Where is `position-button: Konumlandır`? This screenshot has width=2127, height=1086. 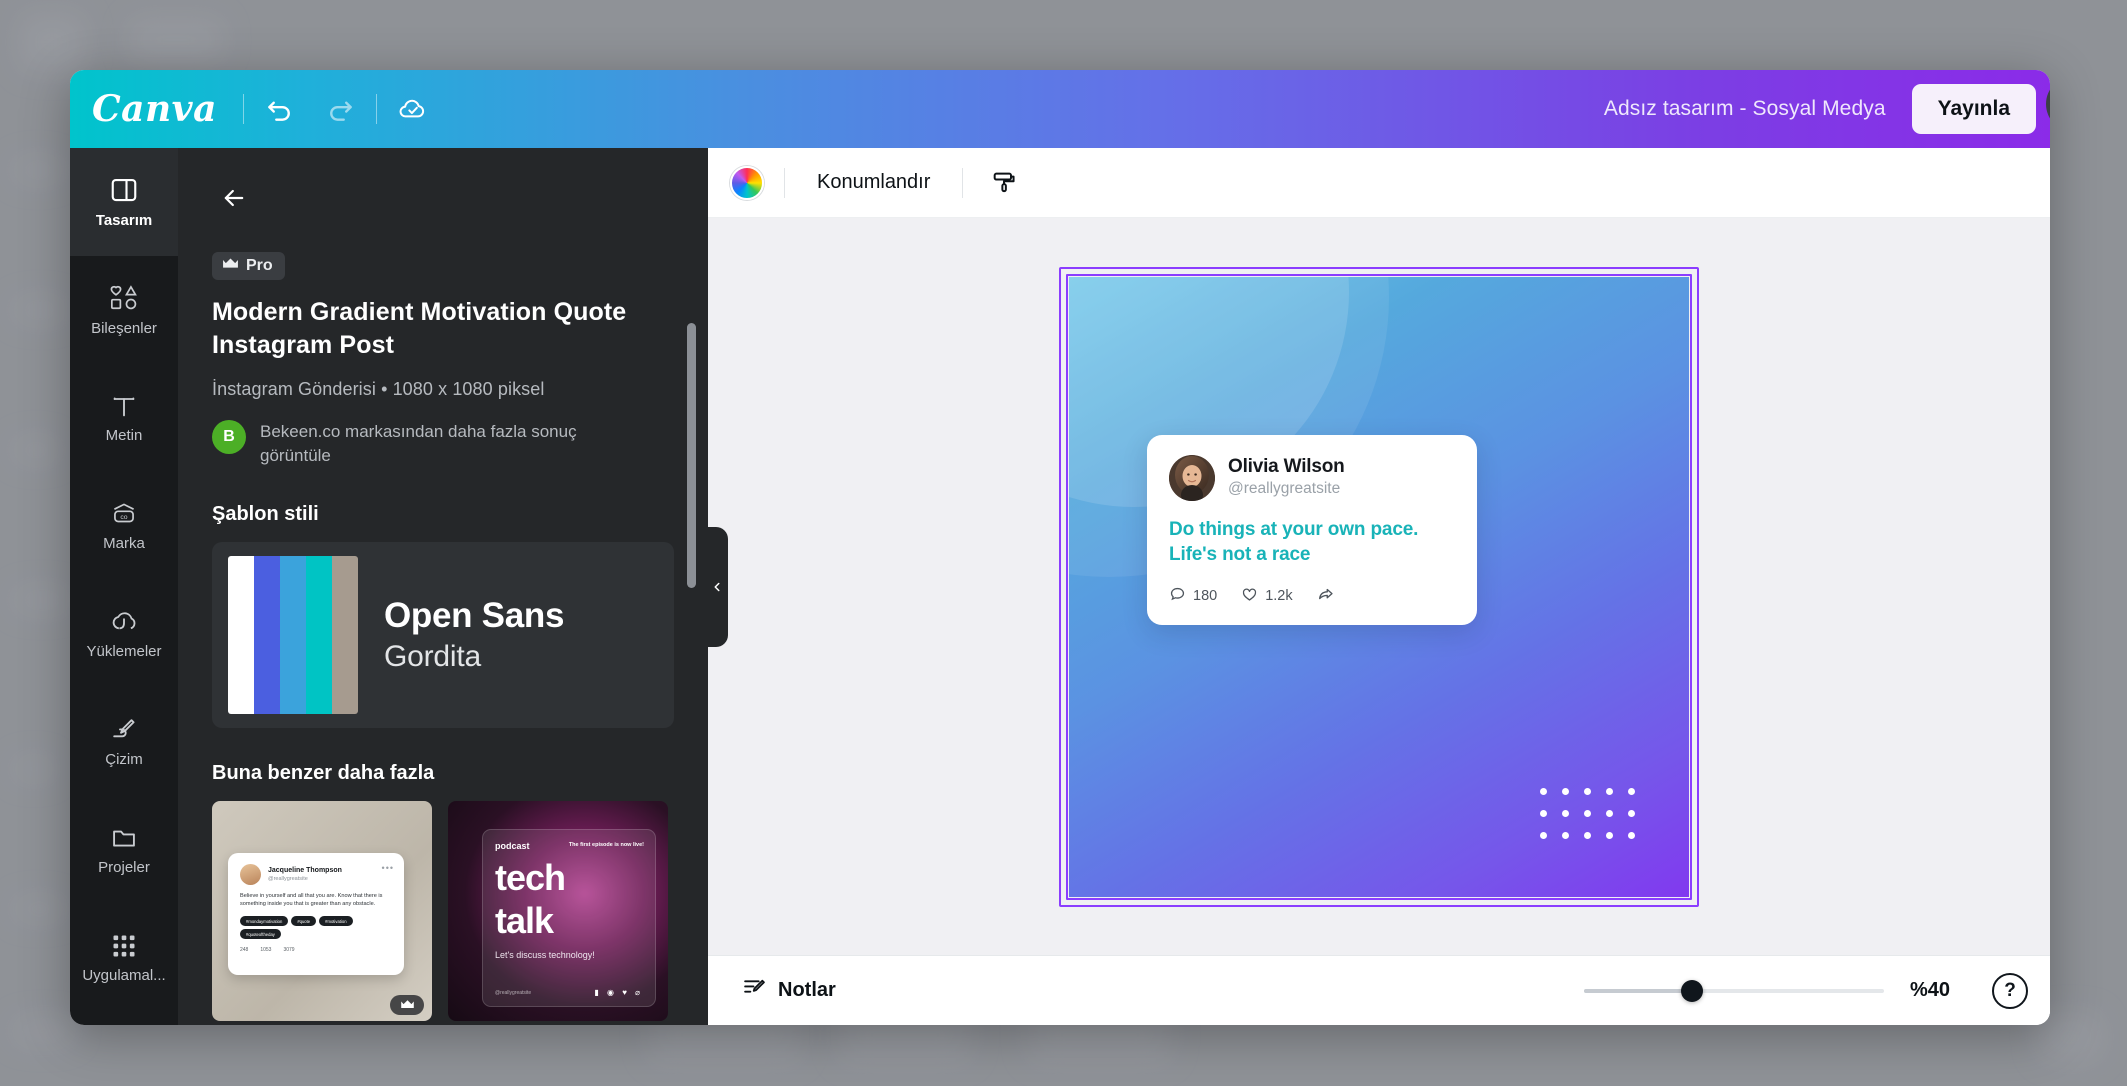
position-button: Konumlandır is located at coordinates (873, 182).